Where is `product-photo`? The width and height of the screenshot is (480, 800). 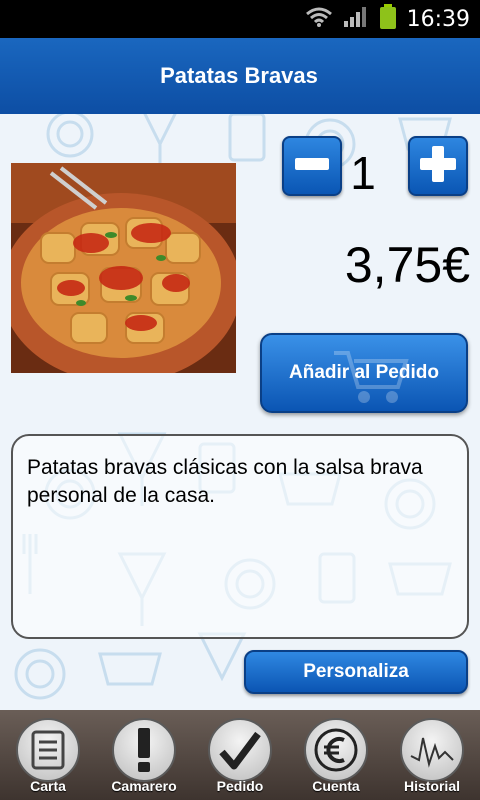
product-photo is located at coordinates (123, 268).